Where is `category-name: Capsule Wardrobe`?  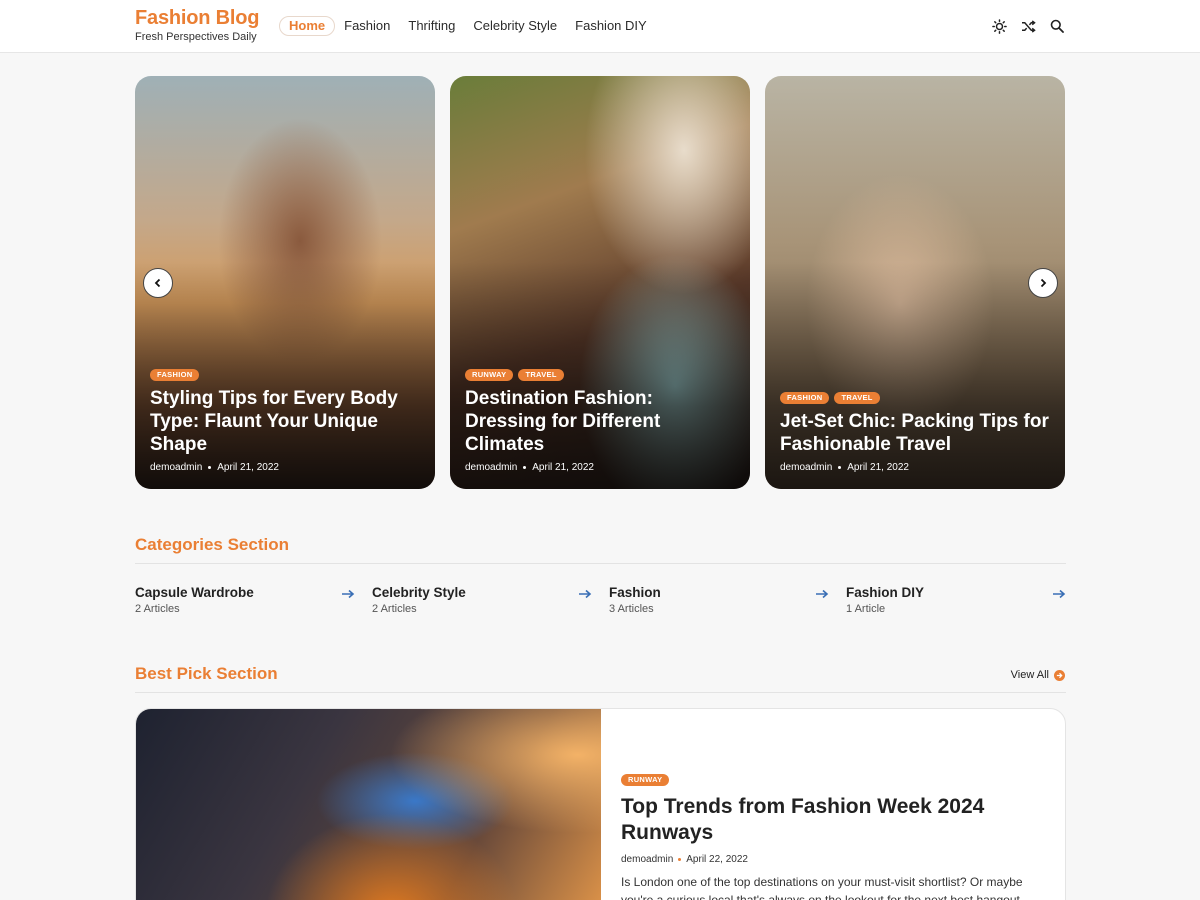
category-name: Capsule Wardrobe is located at coordinates (245, 592).